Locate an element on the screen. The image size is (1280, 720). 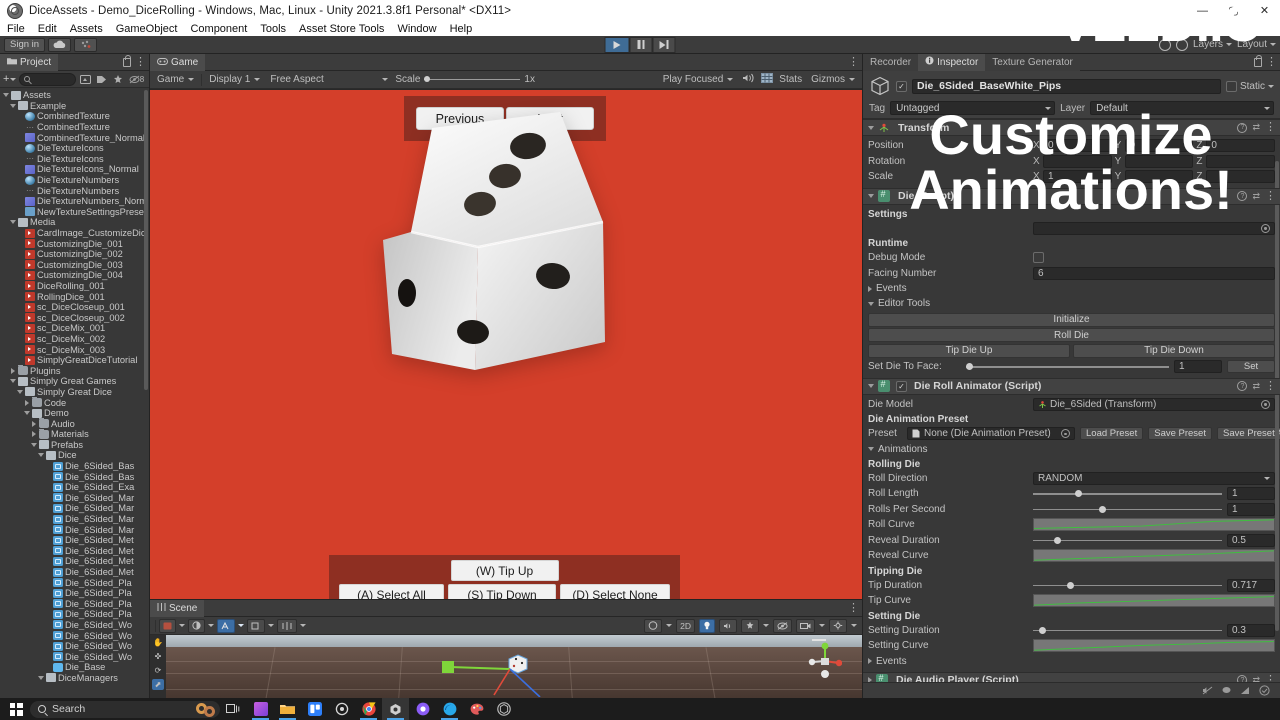
setting-duration-value: 0.3 is located at coordinates (1251, 630).